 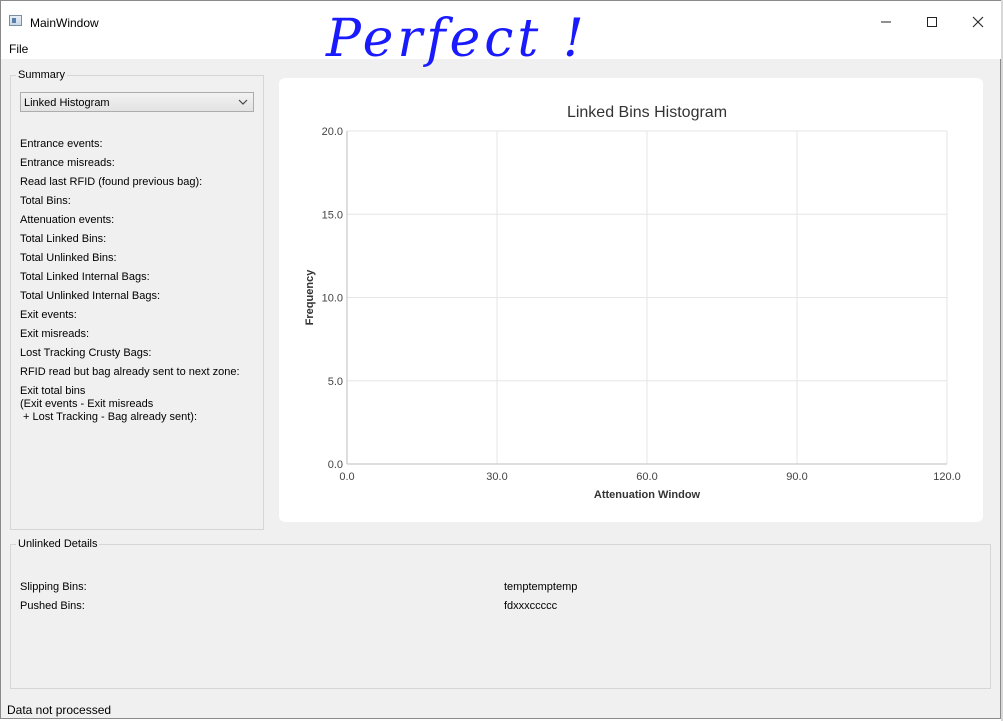 I want to click on y-tick-label: 10.0, so click(x=332, y=299).